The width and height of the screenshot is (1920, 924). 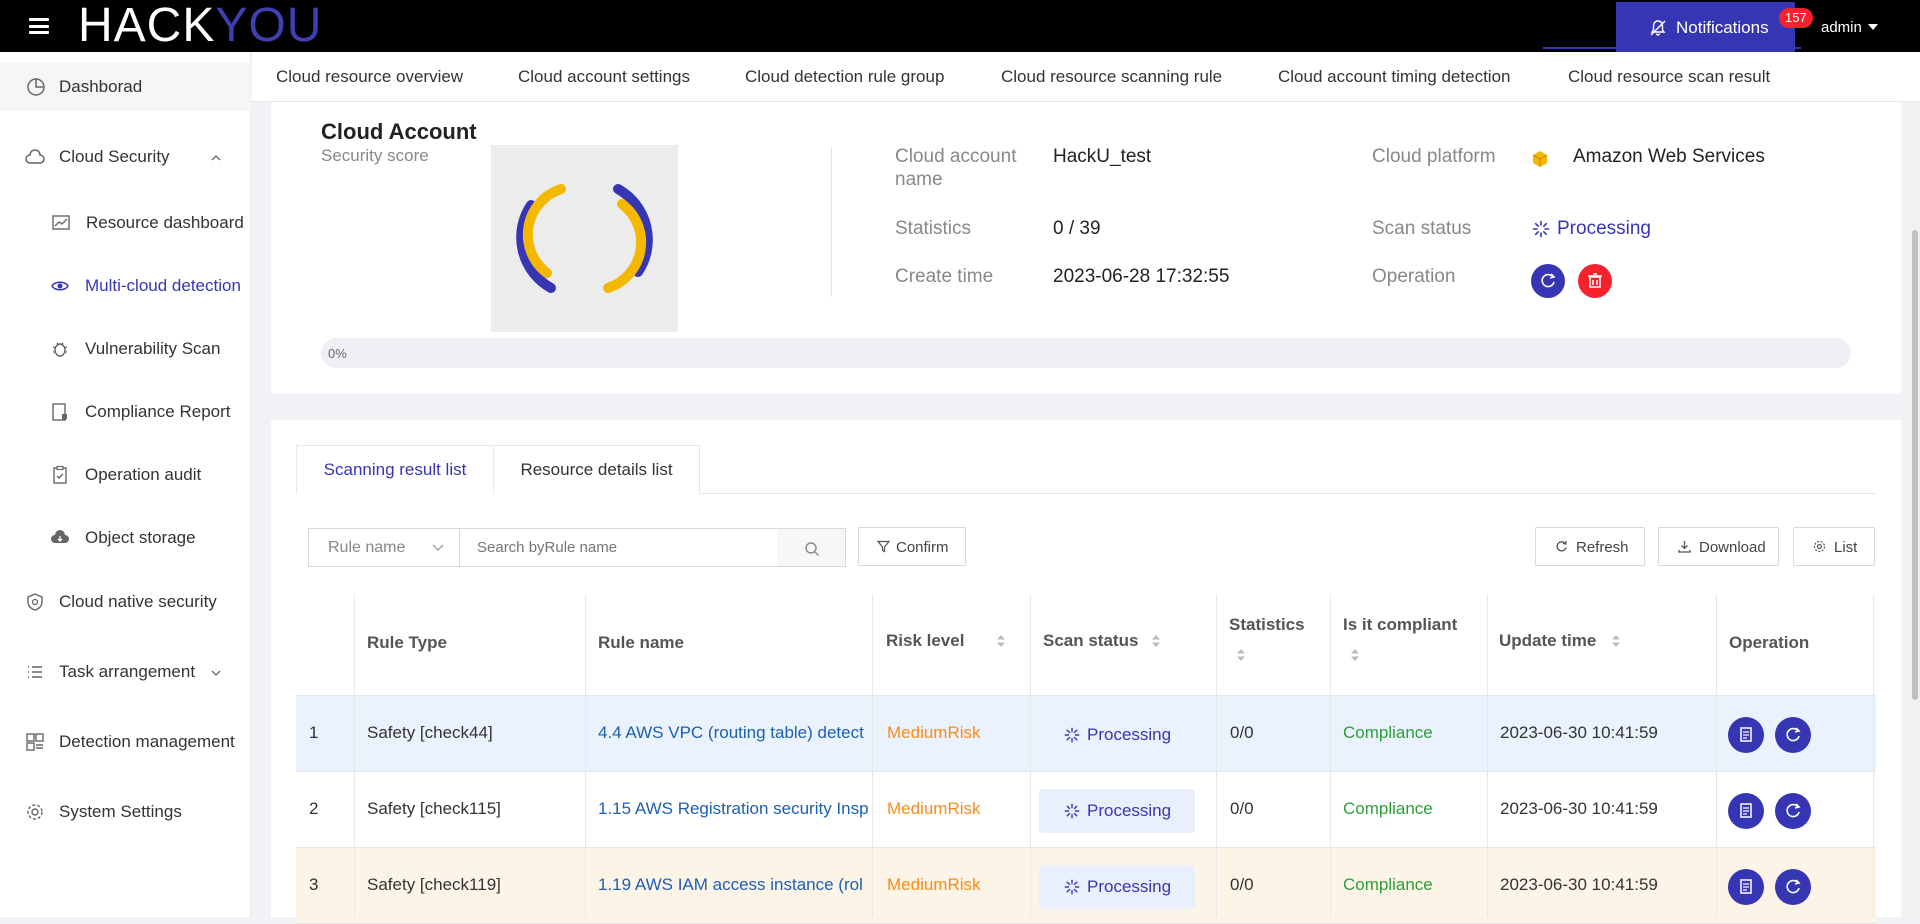 What do you see at coordinates (143, 474) in the screenshot?
I see `sidebar-item-label: Operation audit` at bounding box center [143, 474].